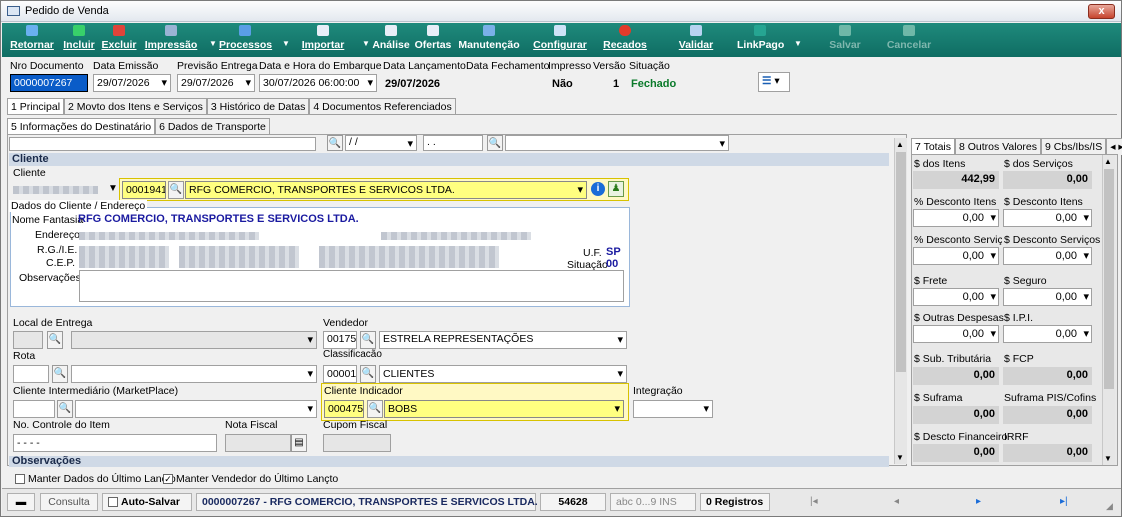 This screenshot has height=517, width=1122. Describe the element at coordinates (113, 188) in the screenshot. I see `chevron-down-icon: ▼` at that location.